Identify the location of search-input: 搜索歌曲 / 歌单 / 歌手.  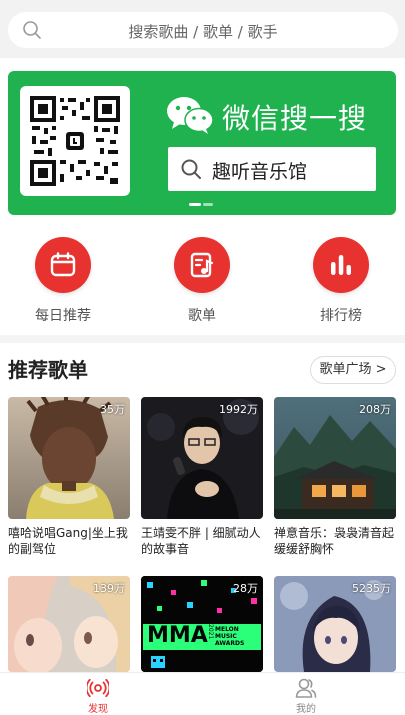
(203, 30).